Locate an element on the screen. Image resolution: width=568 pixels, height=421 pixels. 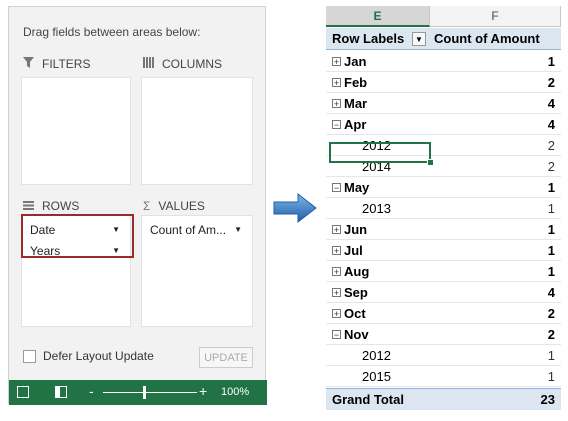
row-label-text: Aug is located at coordinates (357, 271).